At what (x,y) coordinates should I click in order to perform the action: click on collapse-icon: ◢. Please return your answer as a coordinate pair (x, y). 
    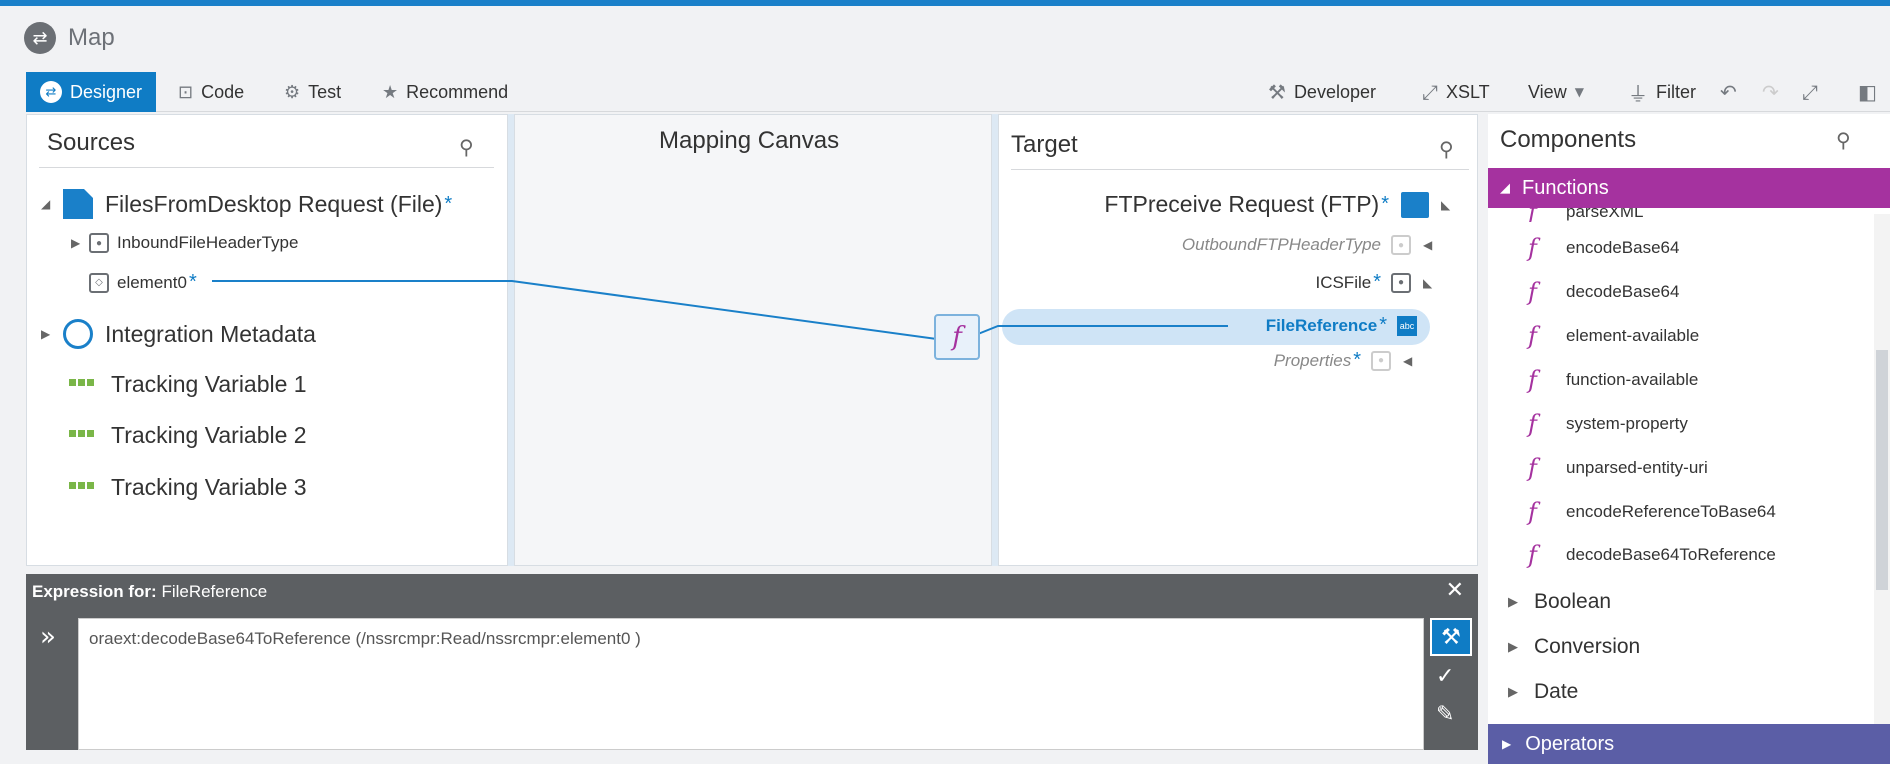
    Looking at the image, I should click on (1505, 188).